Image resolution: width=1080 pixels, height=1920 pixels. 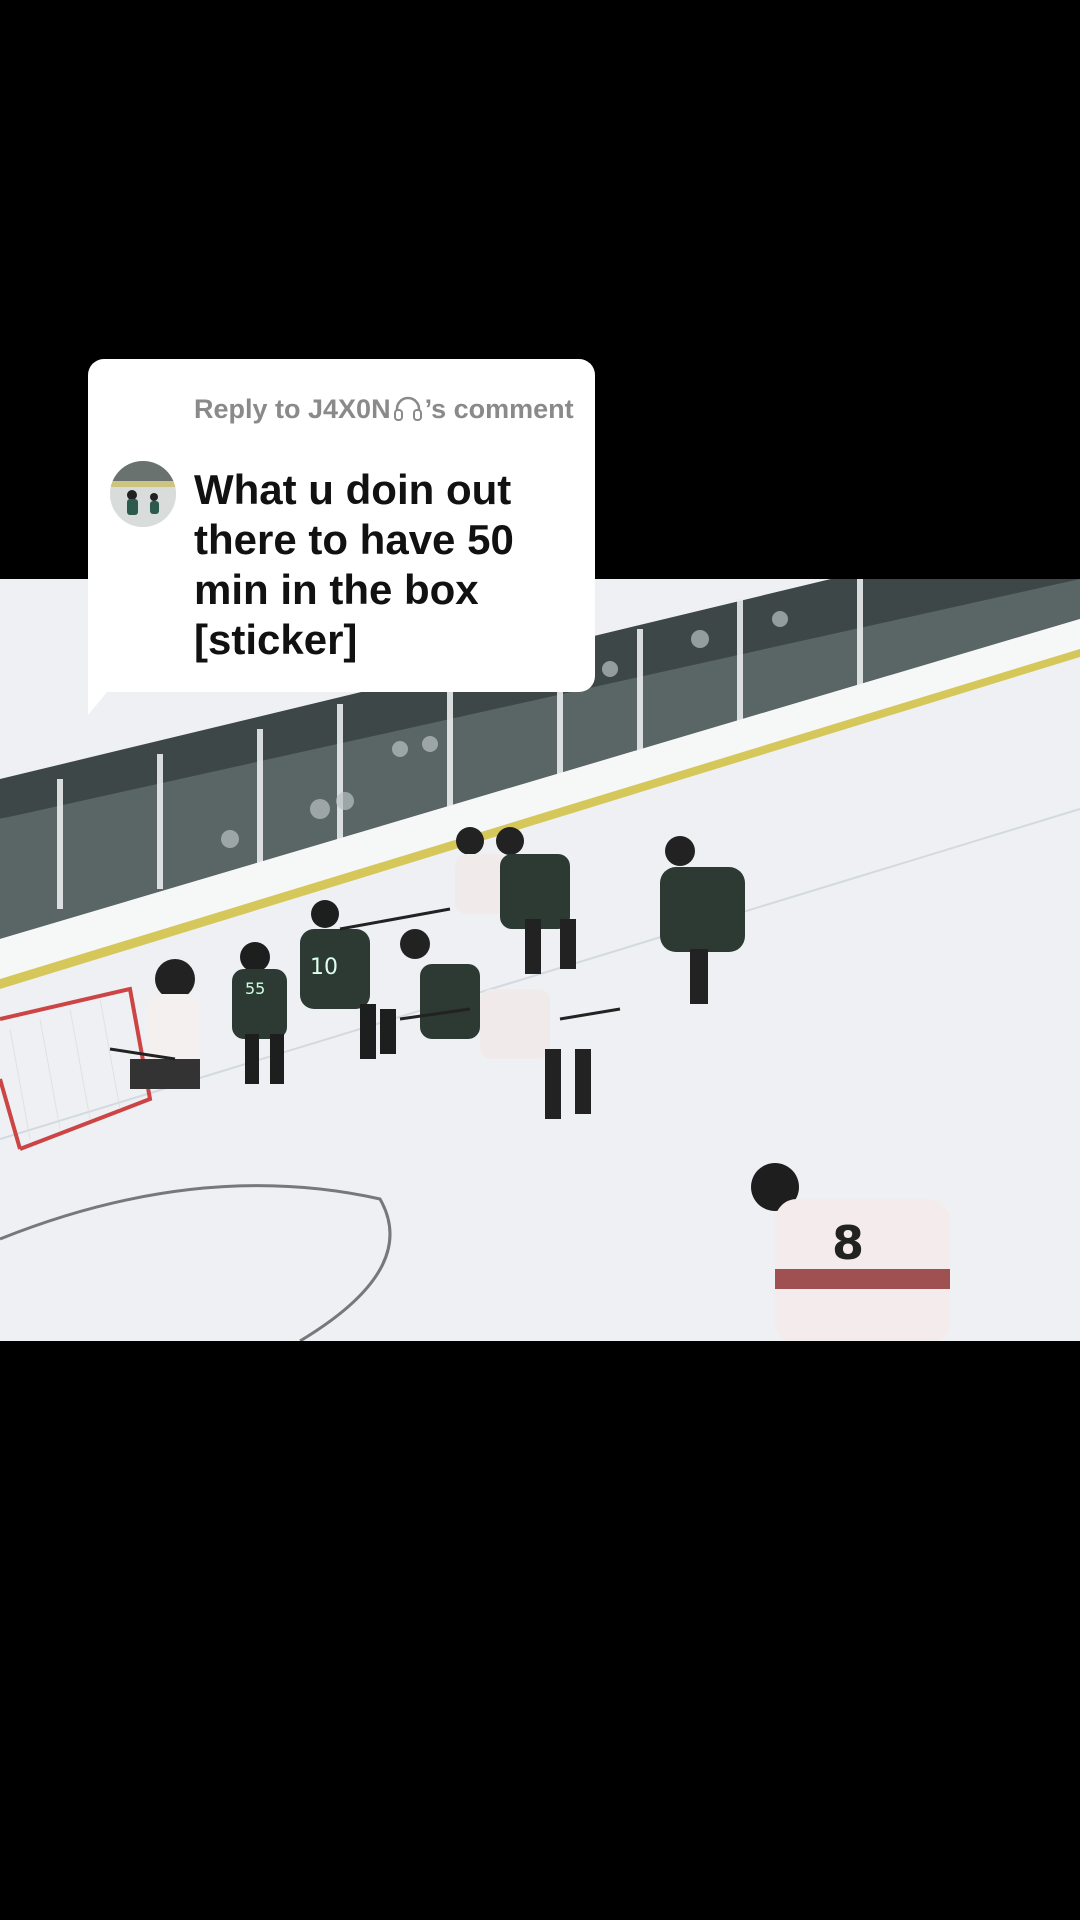 I want to click on reply-card-tail, so click(x=103, y=697).